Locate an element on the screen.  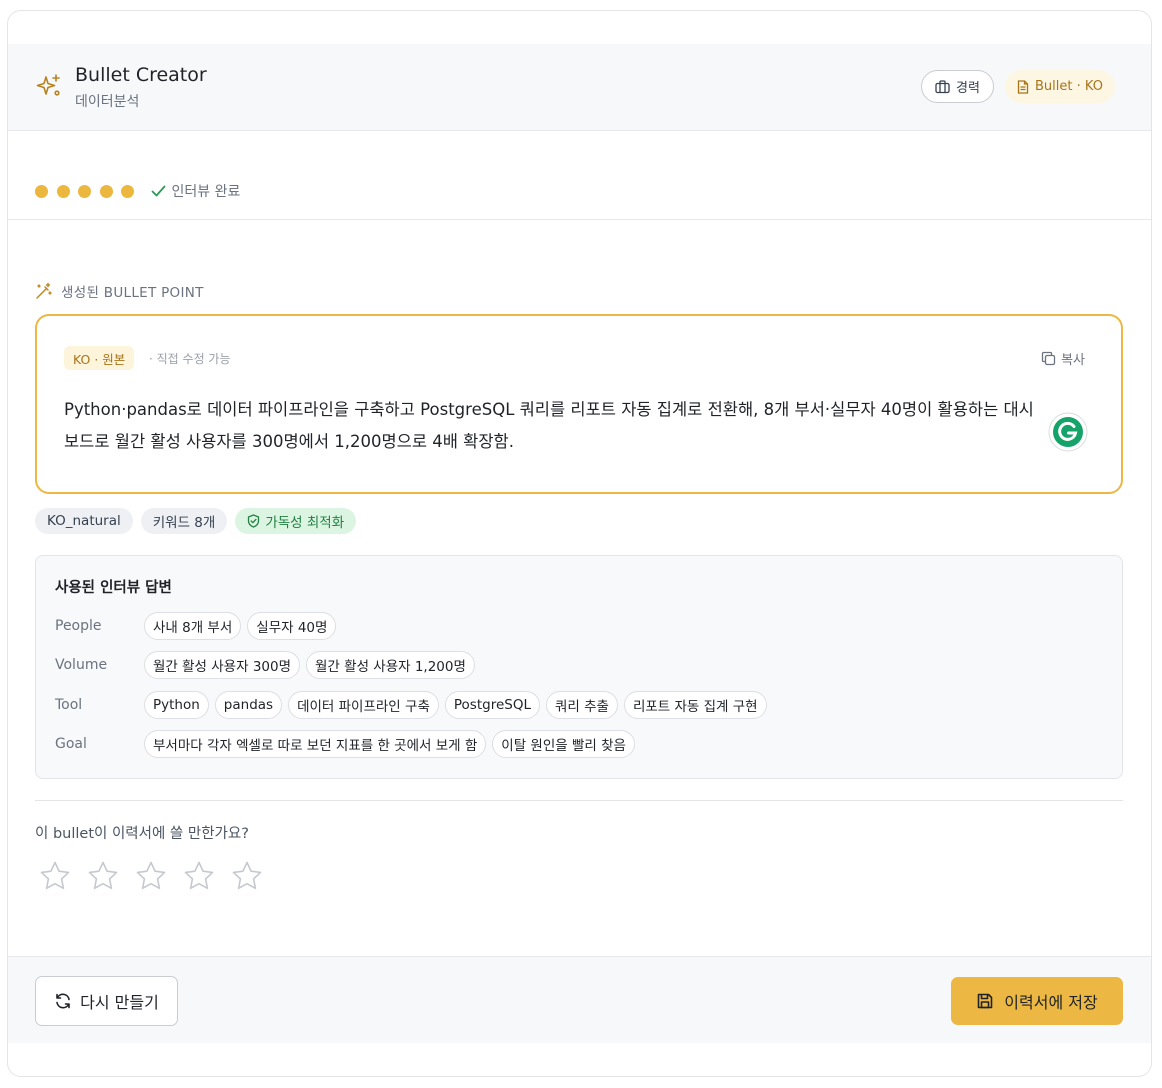
briefcase-icon is located at coordinates (942, 86).